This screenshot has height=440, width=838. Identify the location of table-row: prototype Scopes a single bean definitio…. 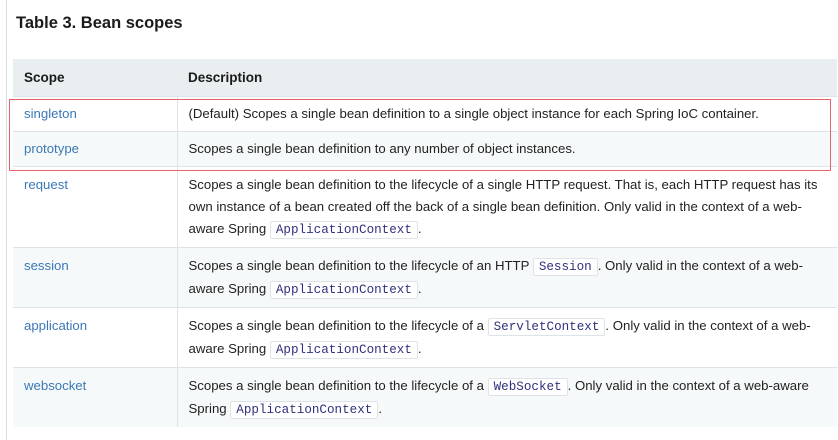
(425, 148).